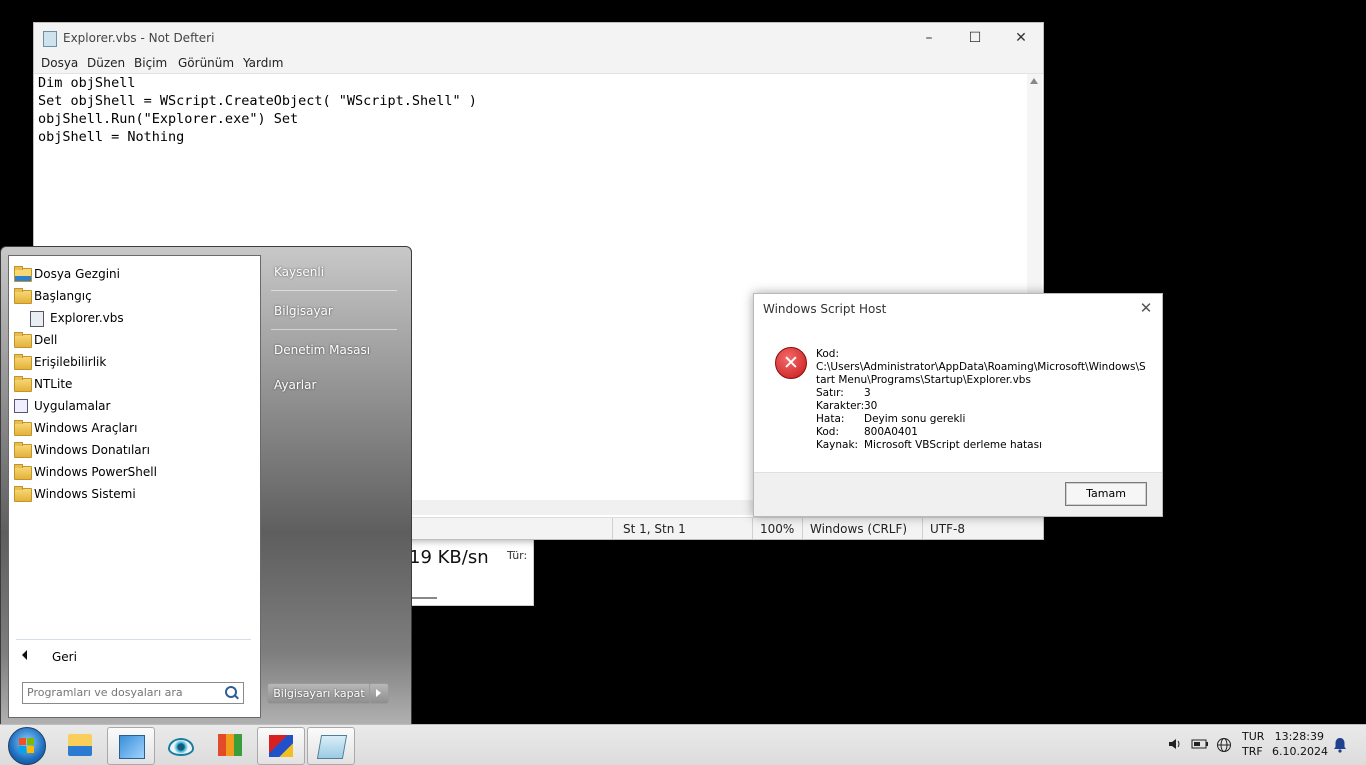 This screenshot has height=765, width=1366. Describe the element at coordinates (1146, 308) in the screenshot. I see `close-icon: ✕` at that location.